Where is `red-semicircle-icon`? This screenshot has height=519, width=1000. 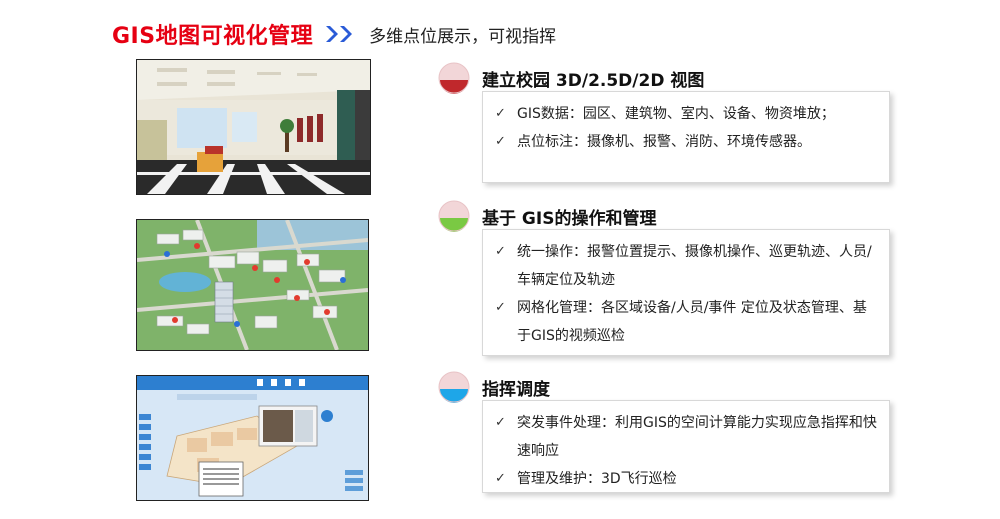
red-semicircle-icon is located at coordinates (454, 78).